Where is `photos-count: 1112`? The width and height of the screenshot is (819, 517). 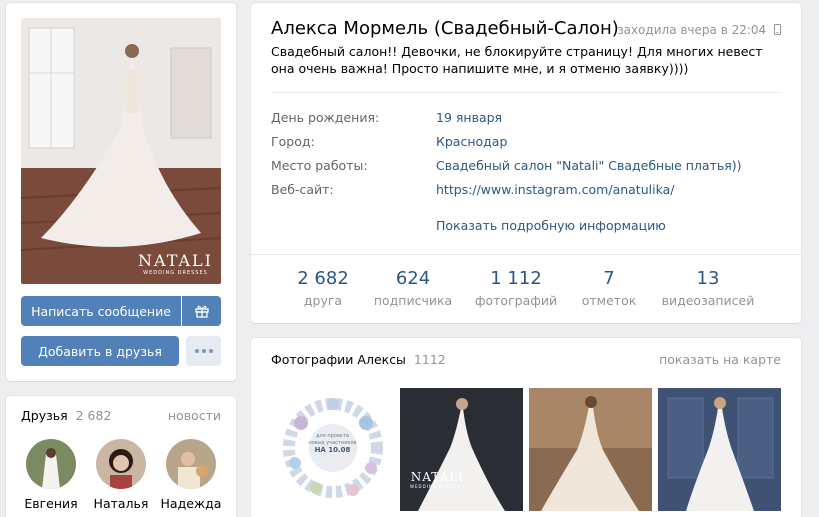
photos-count: 1112 is located at coordinates (429, 359).